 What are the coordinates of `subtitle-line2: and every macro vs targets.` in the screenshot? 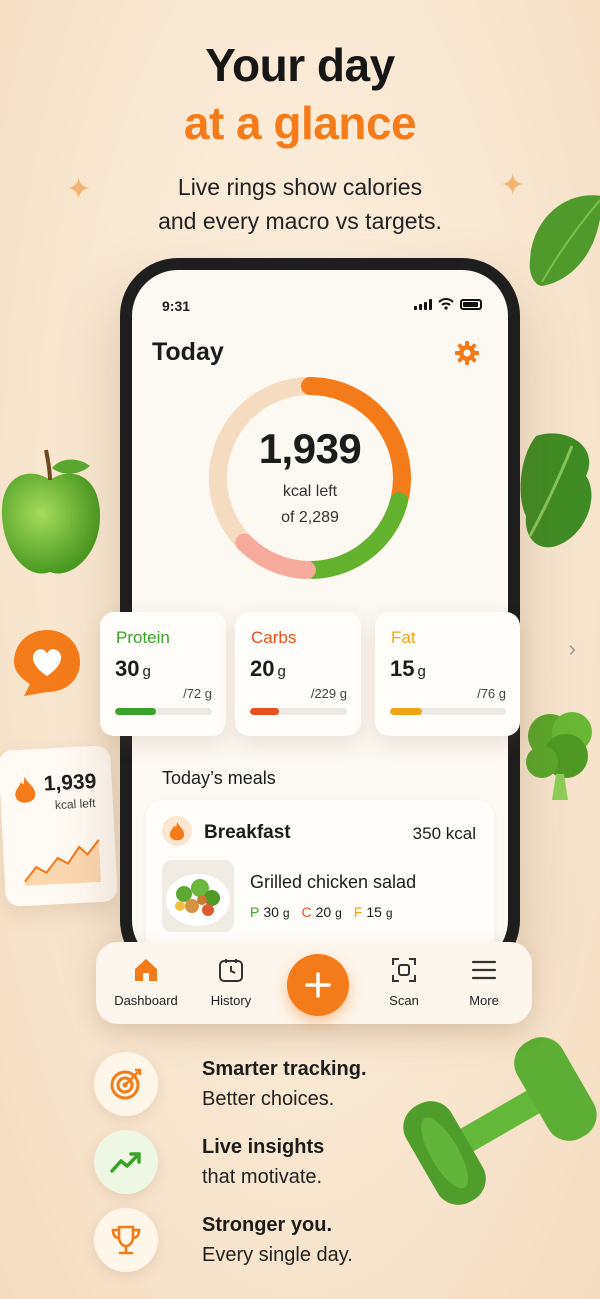 It's located at (300, 221).